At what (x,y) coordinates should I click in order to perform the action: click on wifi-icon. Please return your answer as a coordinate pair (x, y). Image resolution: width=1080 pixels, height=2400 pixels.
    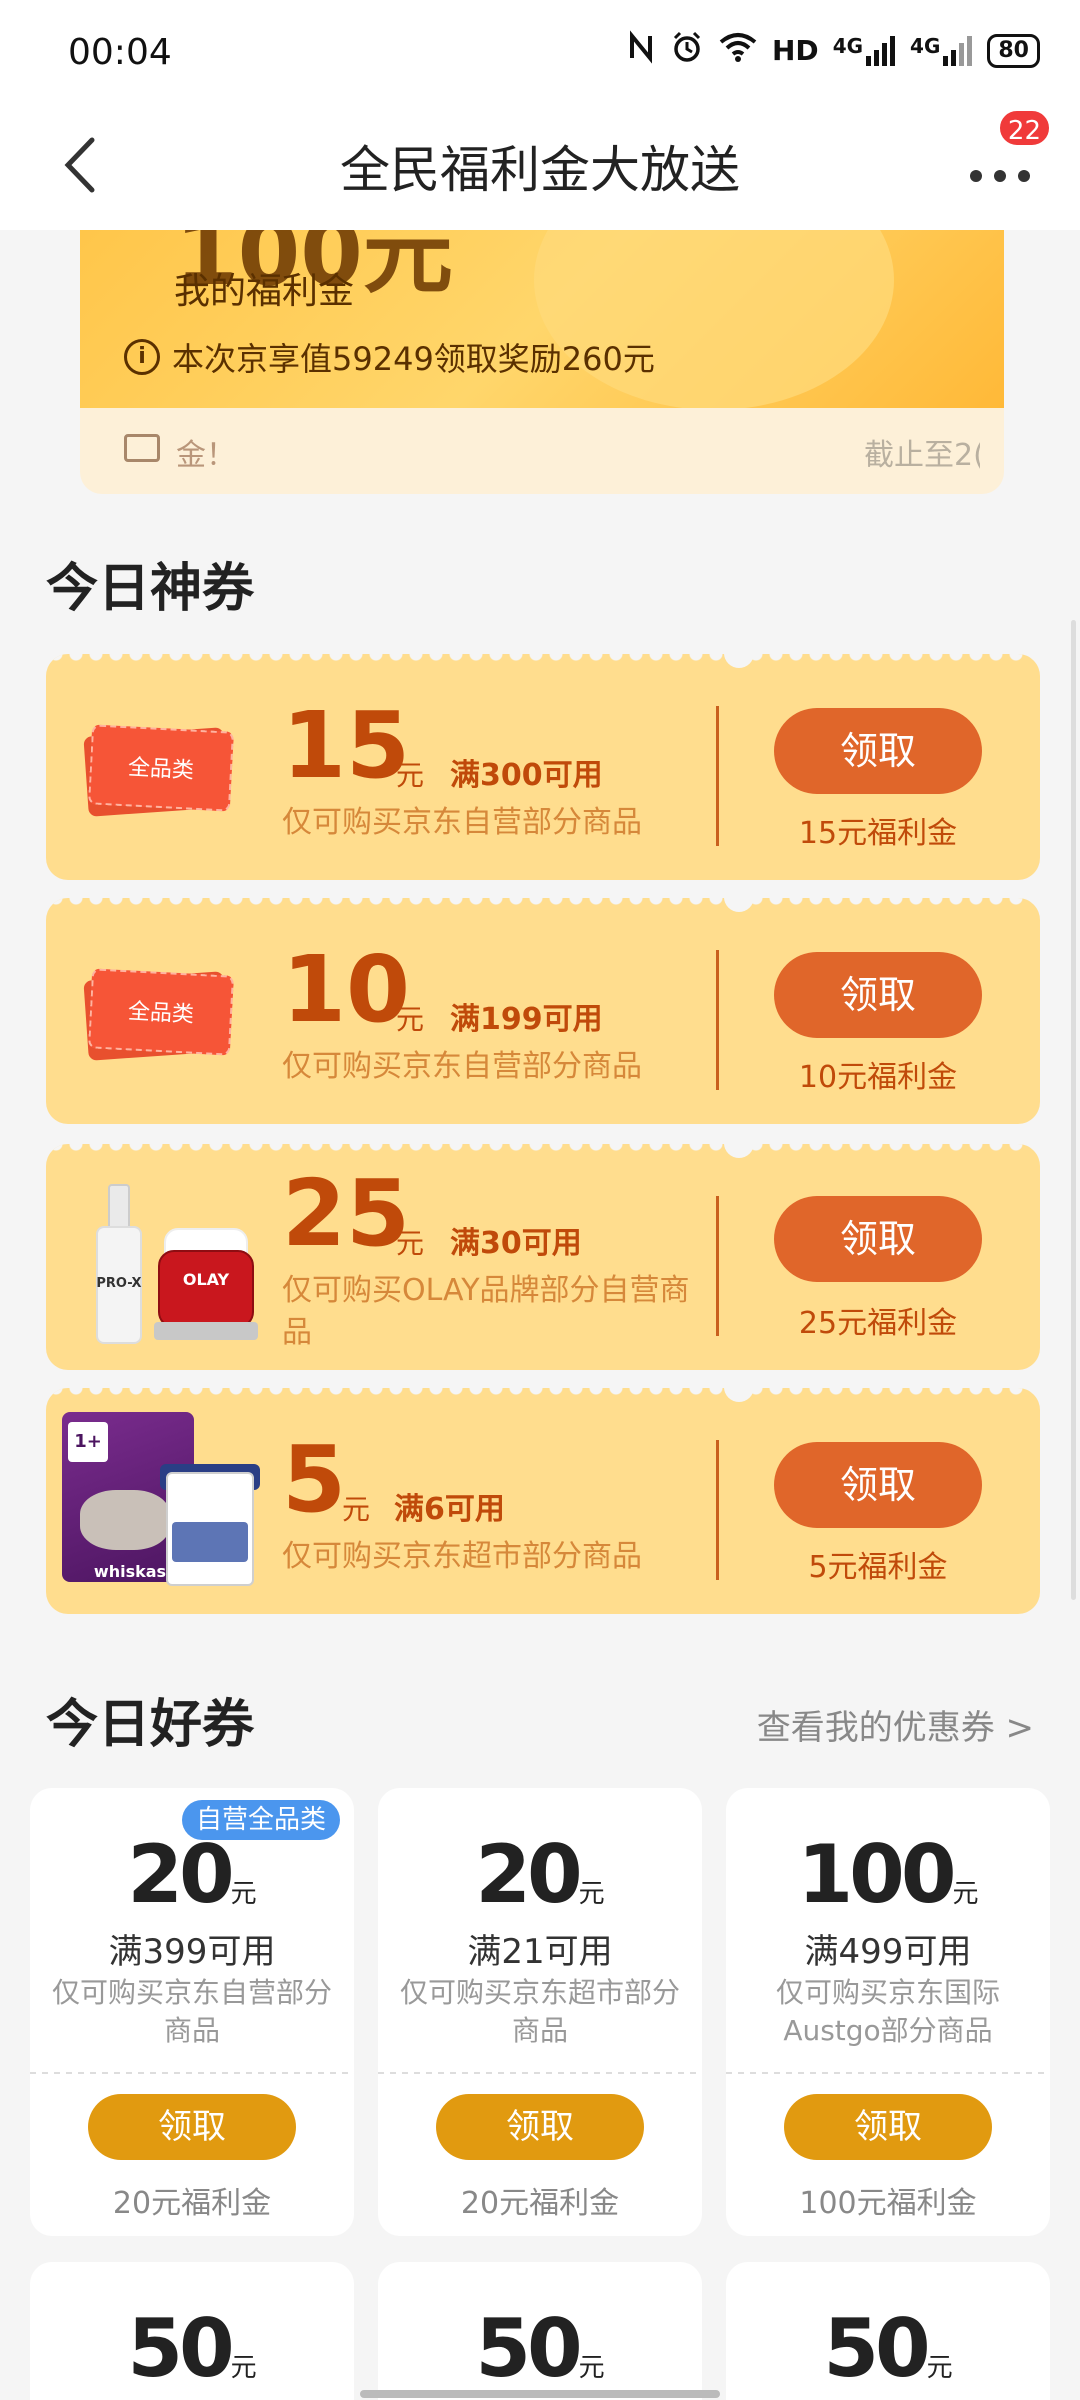
    Looking at the image, I should click on (738, 50).